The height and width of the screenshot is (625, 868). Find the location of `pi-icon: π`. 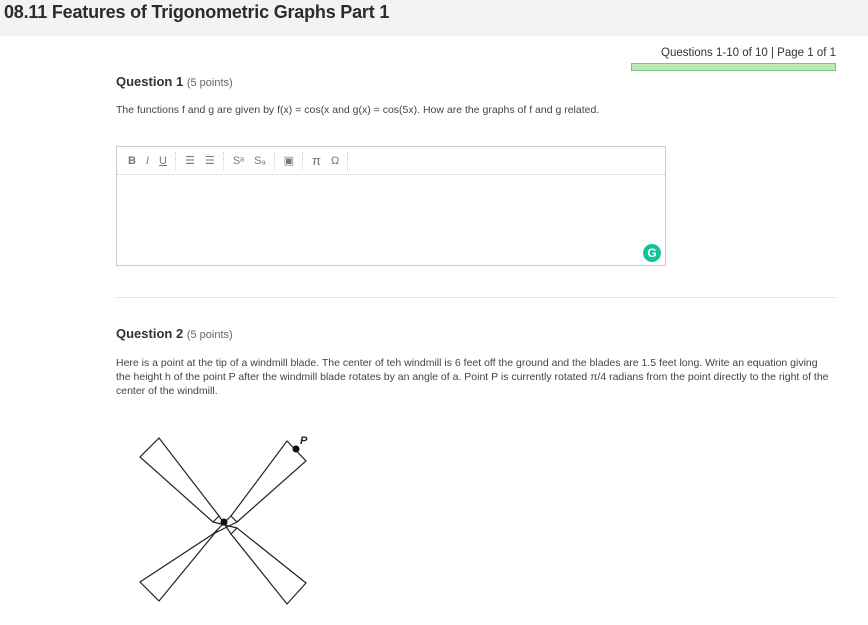

pi-icon: π is located at coordinates (316, 161).